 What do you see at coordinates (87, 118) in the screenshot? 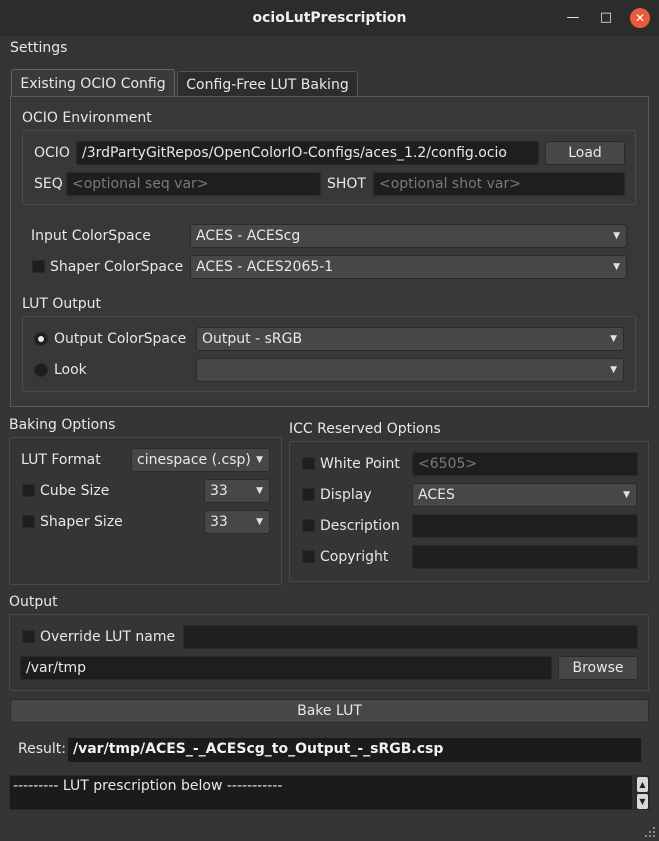
I see `ocio-environment-title: OCIO Environment` at bounding box center [87, 118].